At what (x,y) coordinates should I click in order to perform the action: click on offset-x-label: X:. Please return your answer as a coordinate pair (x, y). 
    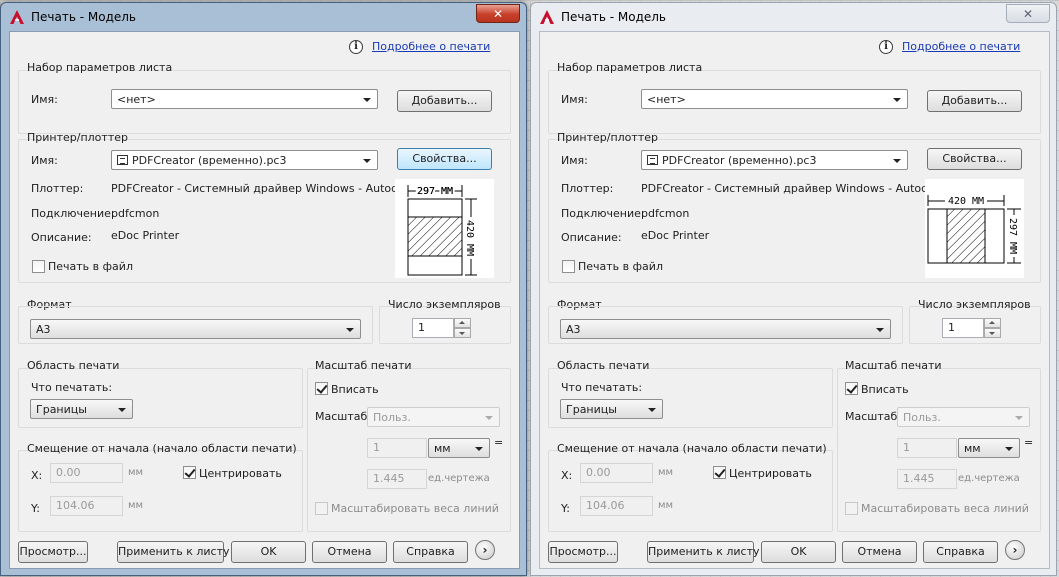
    Looking at the image, I should click on (37, 475).